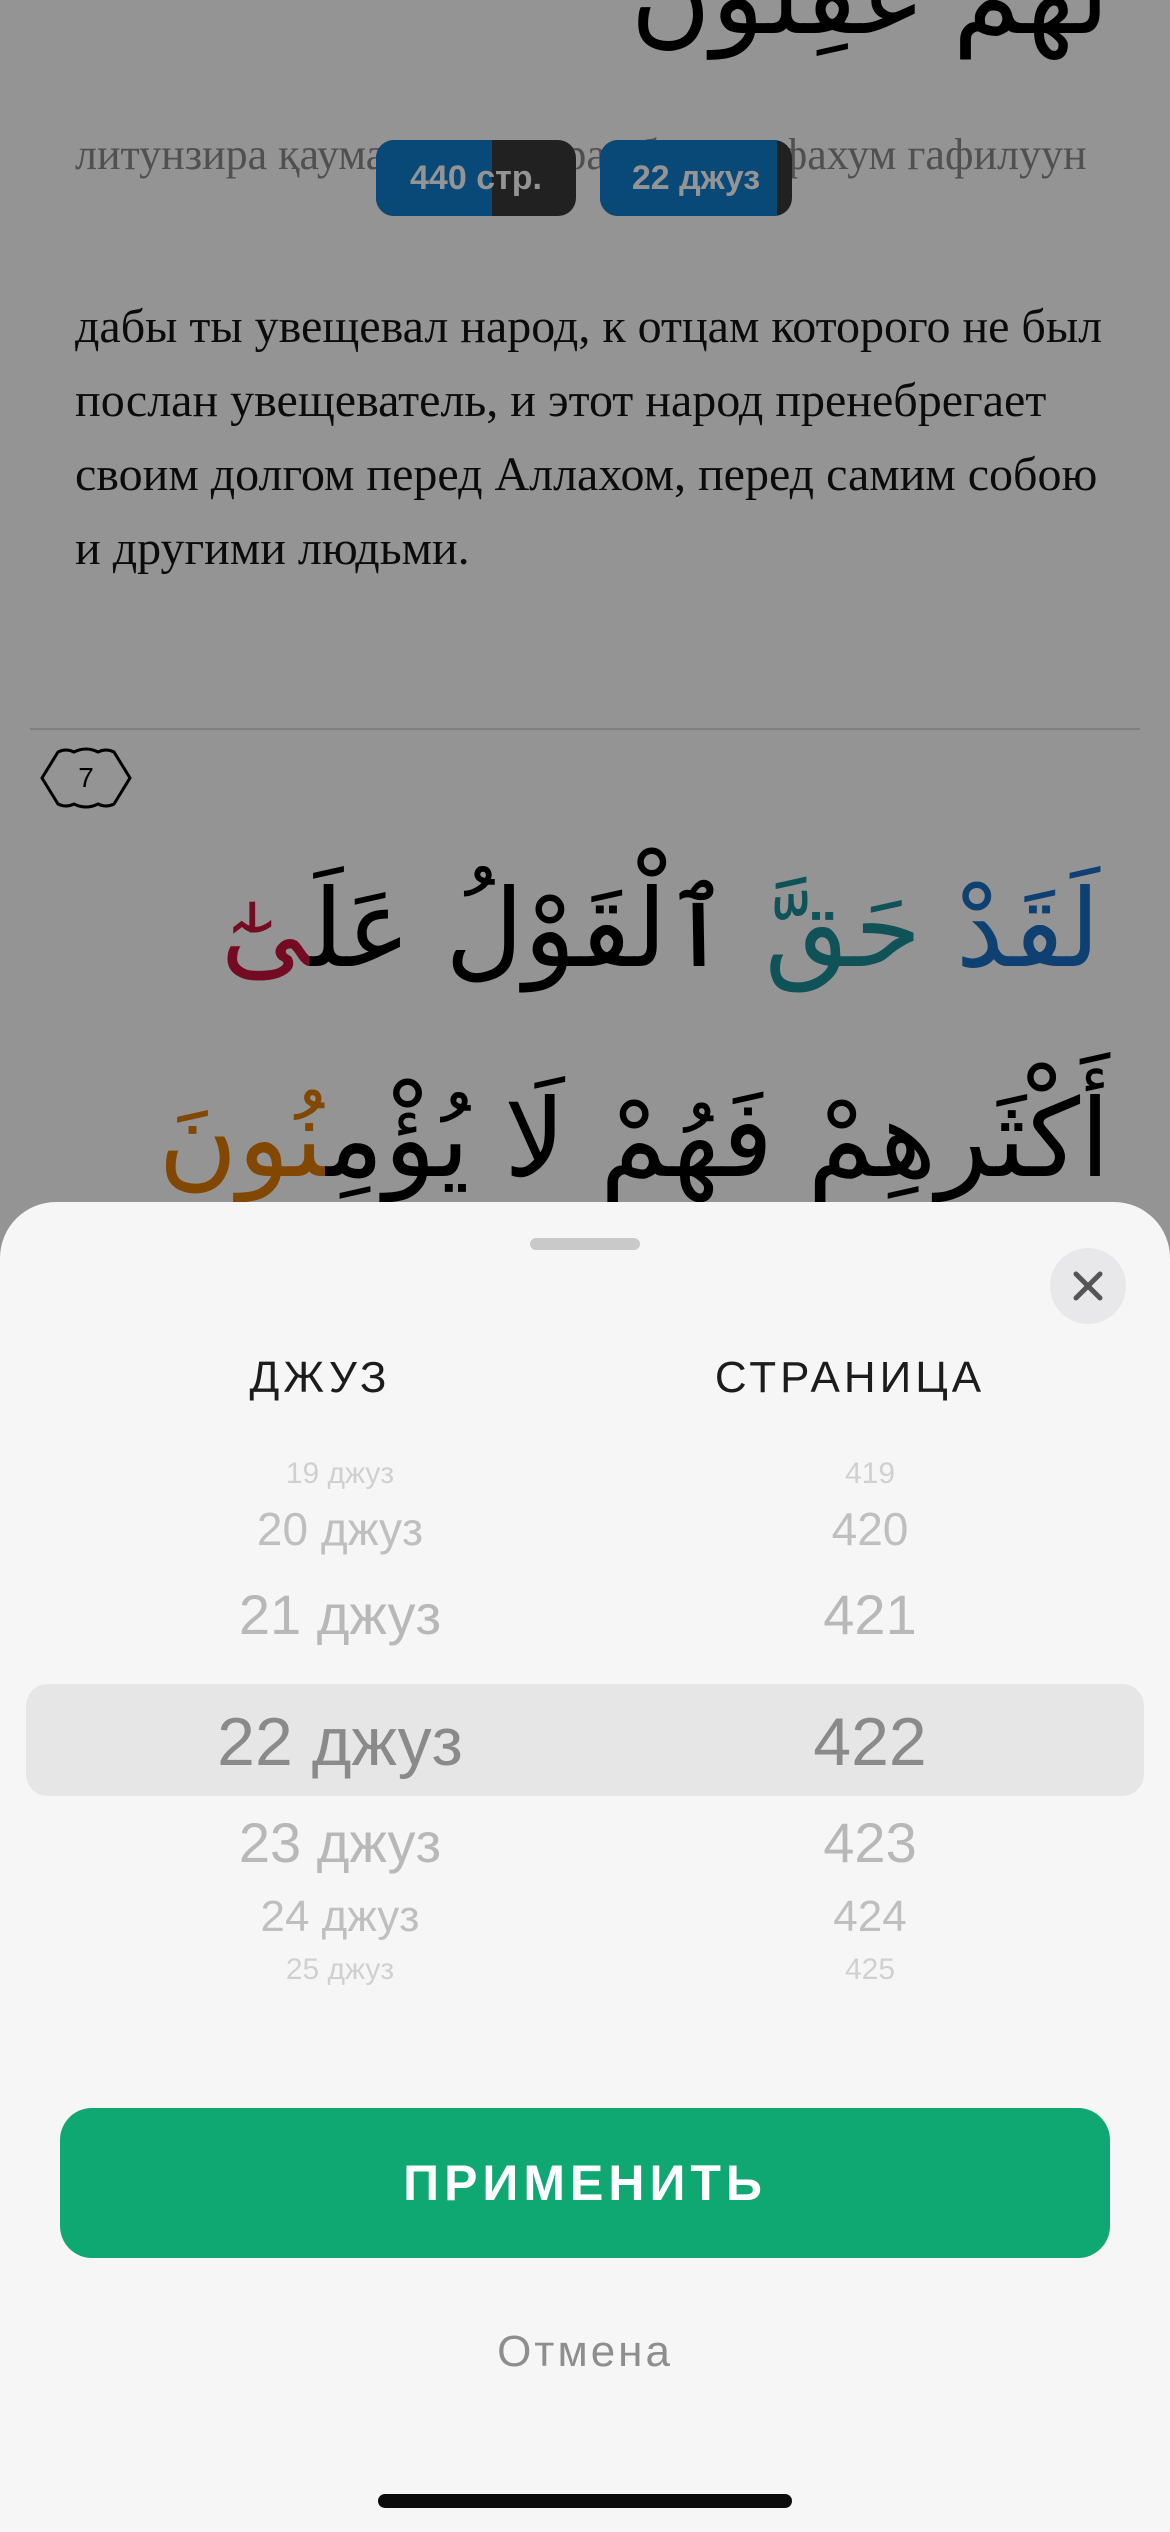 This screenshot has width=1170, height=2532. Describe the element at coordinates (585, 2183) in the screenshot. I see `apply-button: ПРИМЕНИТЬ` at that location.